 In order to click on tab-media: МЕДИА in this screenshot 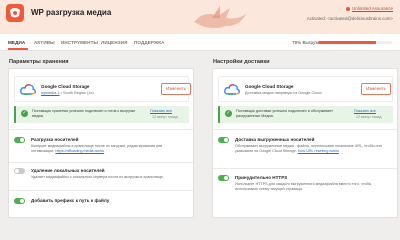, I will do `click(16, 42)`.